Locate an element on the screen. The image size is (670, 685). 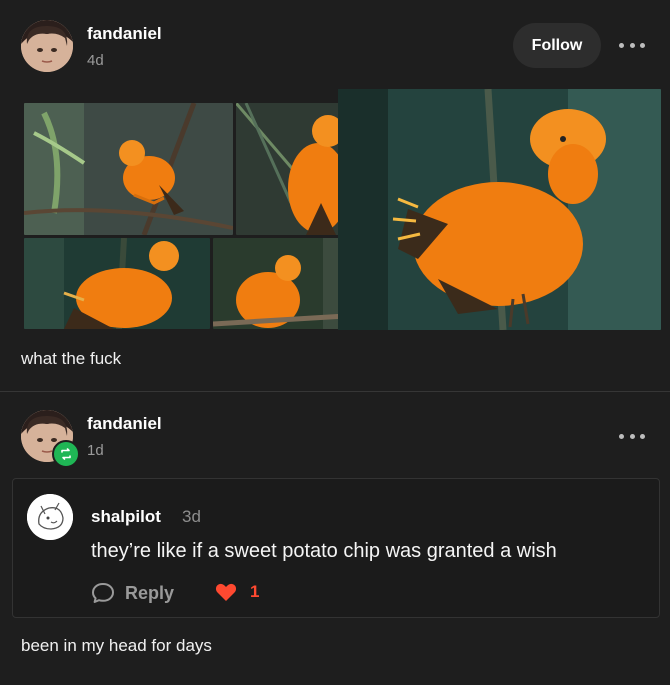
post-time: 4d is located at coordinates (95, 60).